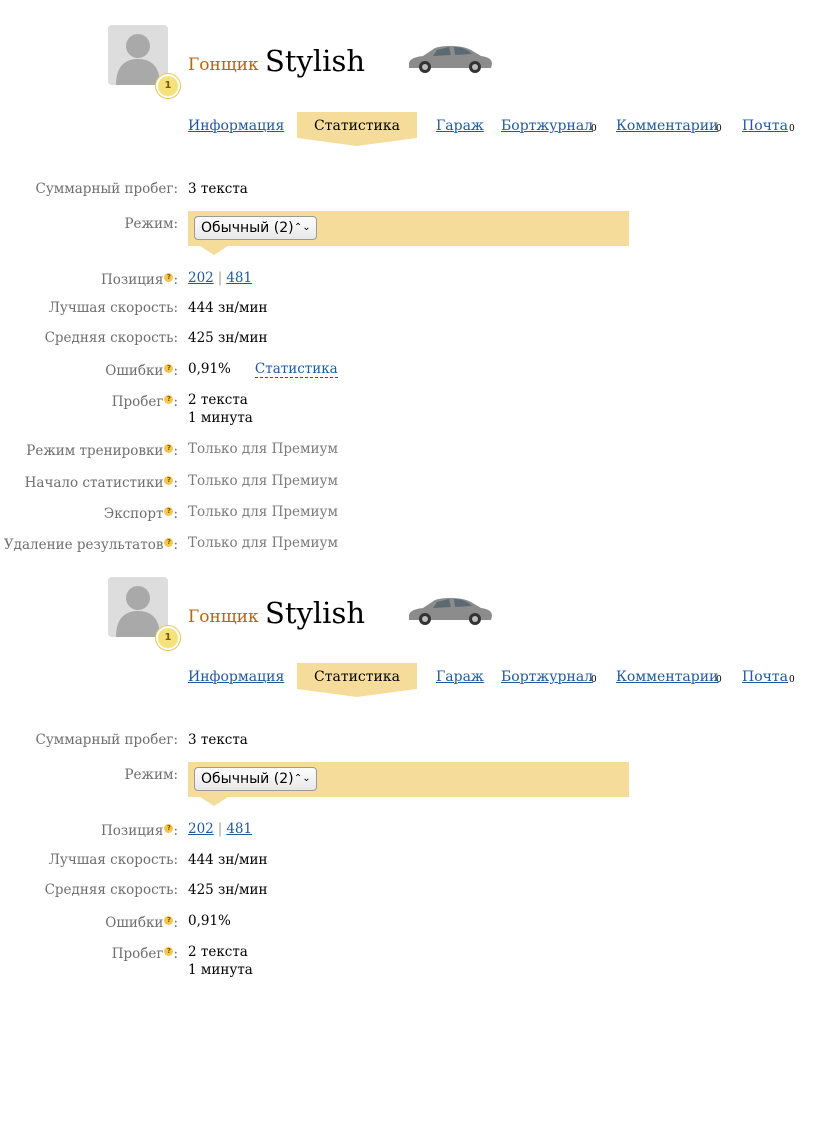 The width and height of the screenshot is (814, 1131). What do you see at coordinates (263, 512) in the screenshot?
I see `export-value: Только для Премиум` at bounding box center [263, 512].